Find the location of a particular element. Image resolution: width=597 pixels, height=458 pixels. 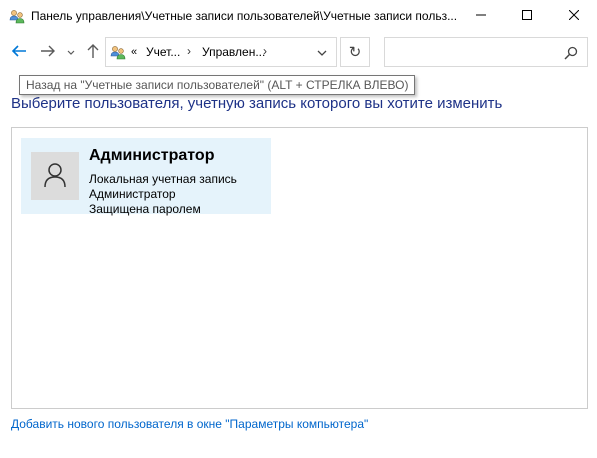

arrow-right-icon is located at coordinates (48, 52).